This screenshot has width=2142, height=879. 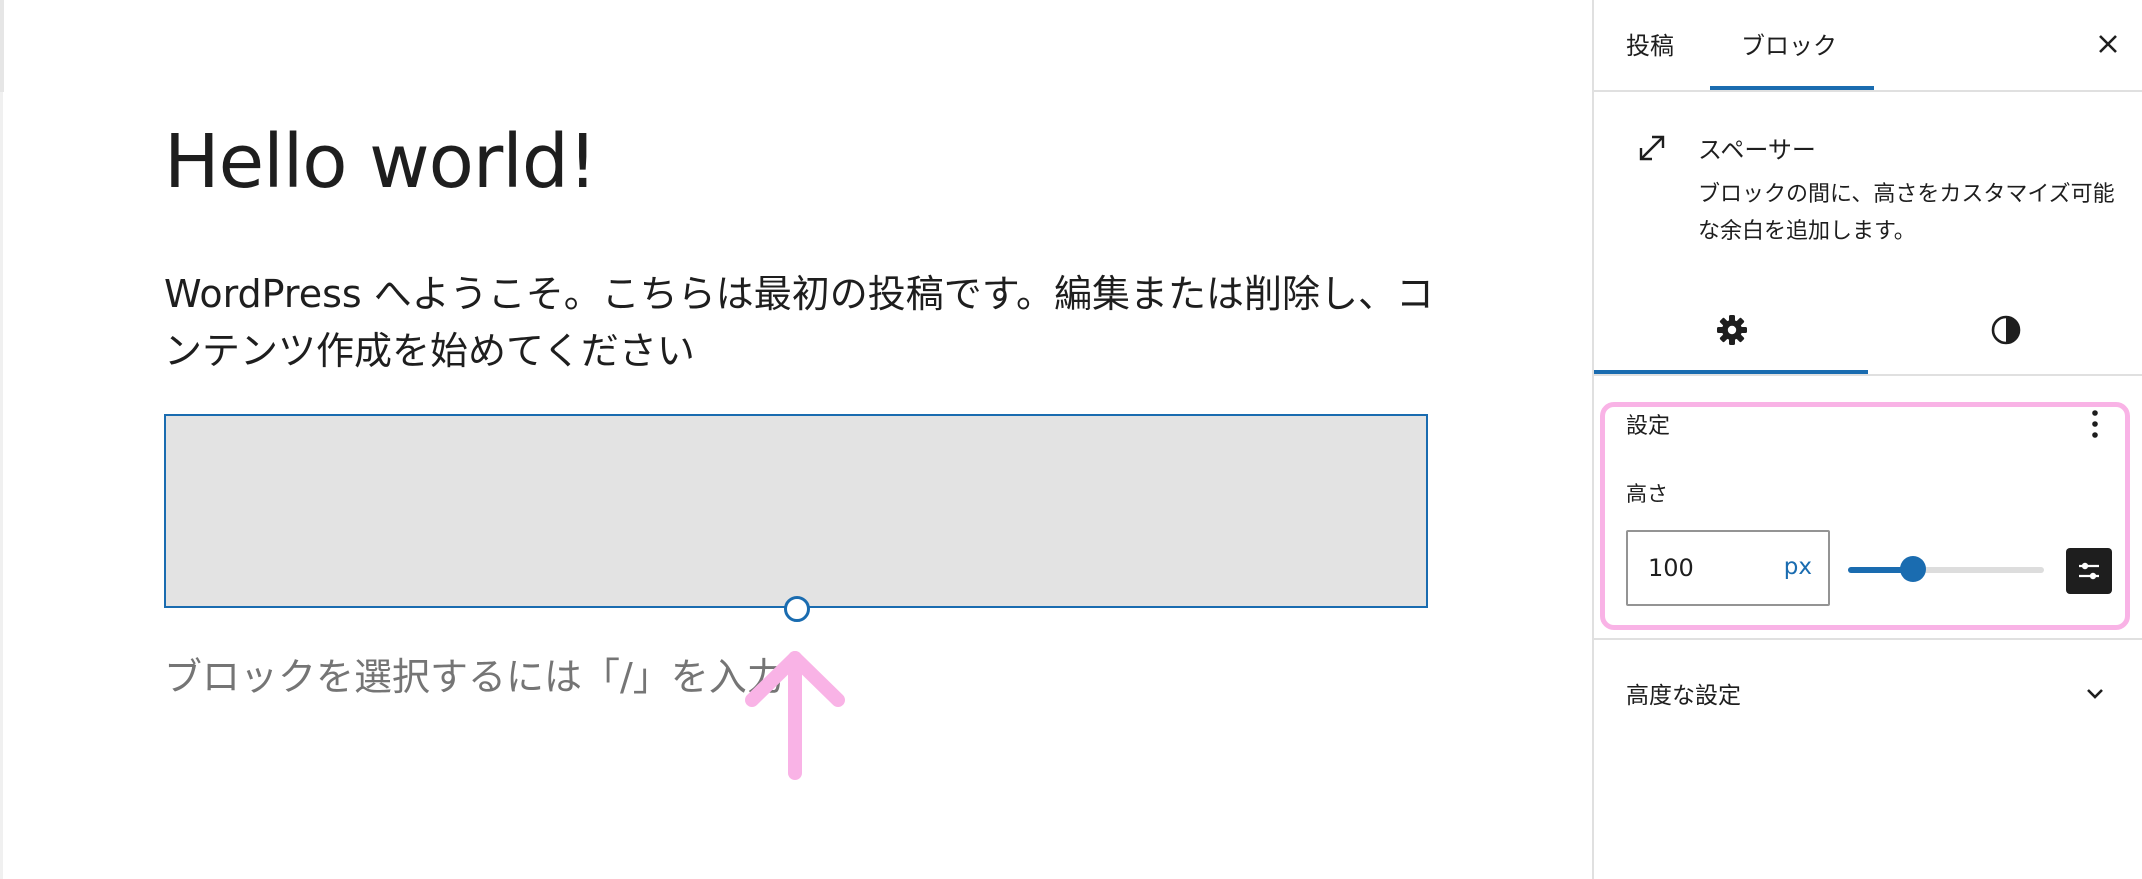 What do you see at coordinates (797, 609) in the screenshot?
I see `spacer-resize-handle` at bounding box center [797, 609].